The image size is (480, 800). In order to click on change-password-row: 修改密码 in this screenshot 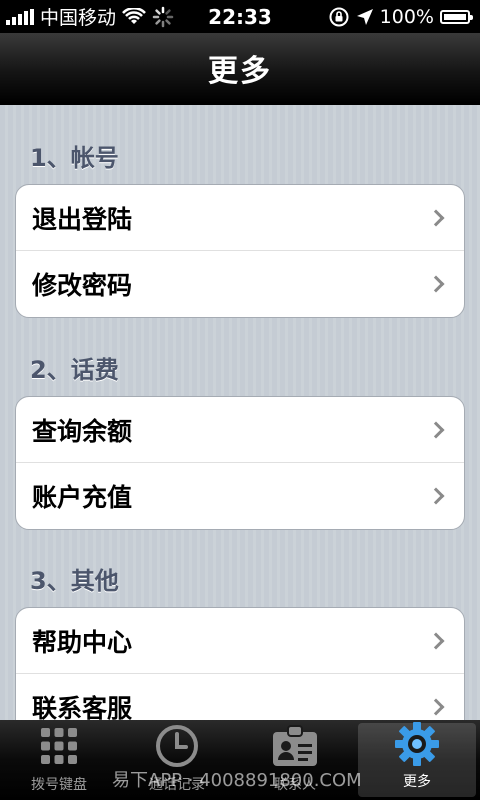, I will do `click(240, 284)`.